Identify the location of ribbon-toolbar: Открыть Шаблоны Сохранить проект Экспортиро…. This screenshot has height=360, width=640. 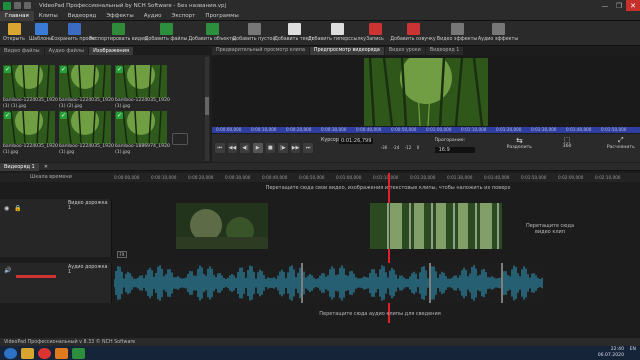
(320, 33).